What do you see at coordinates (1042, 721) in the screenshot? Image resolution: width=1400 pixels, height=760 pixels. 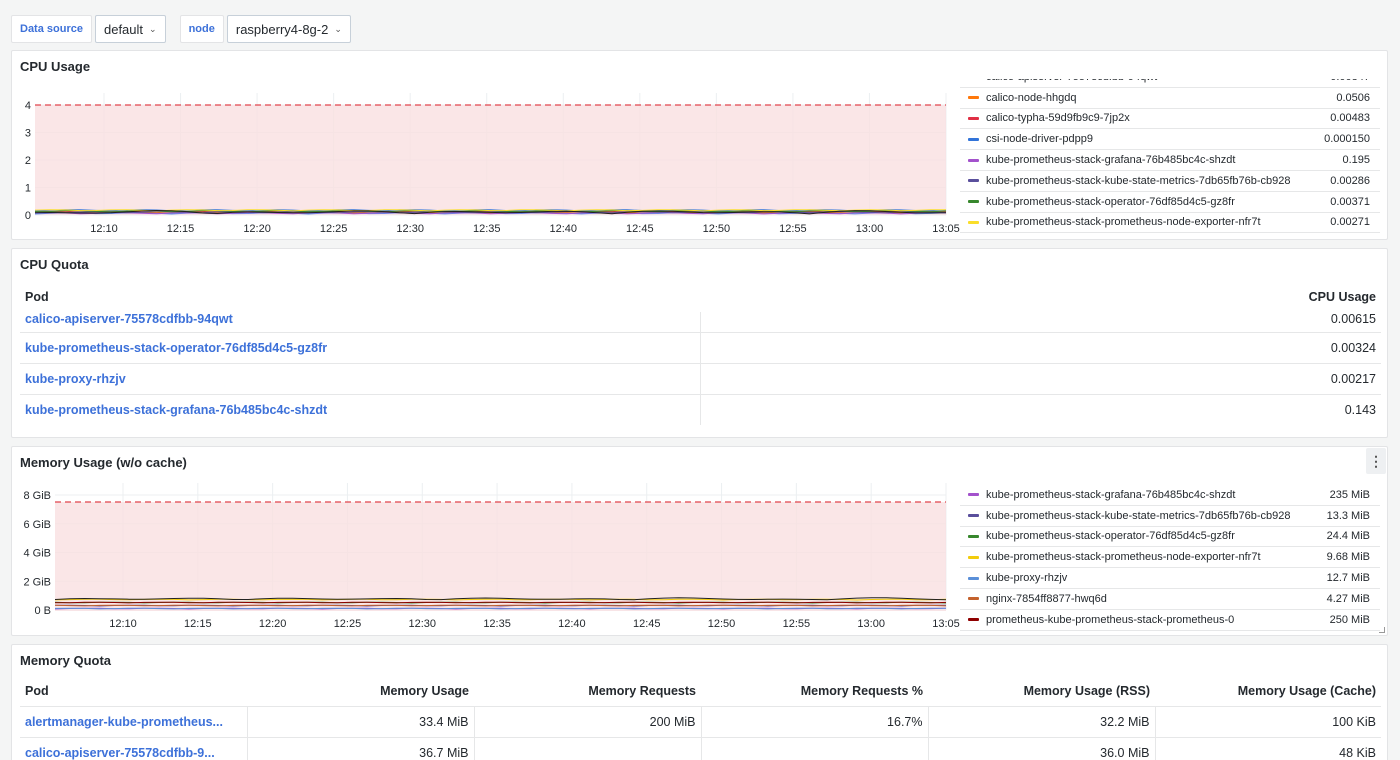 I see `memory-rss-cell: 32.2 MiB` at bounding box center [1042, 721].